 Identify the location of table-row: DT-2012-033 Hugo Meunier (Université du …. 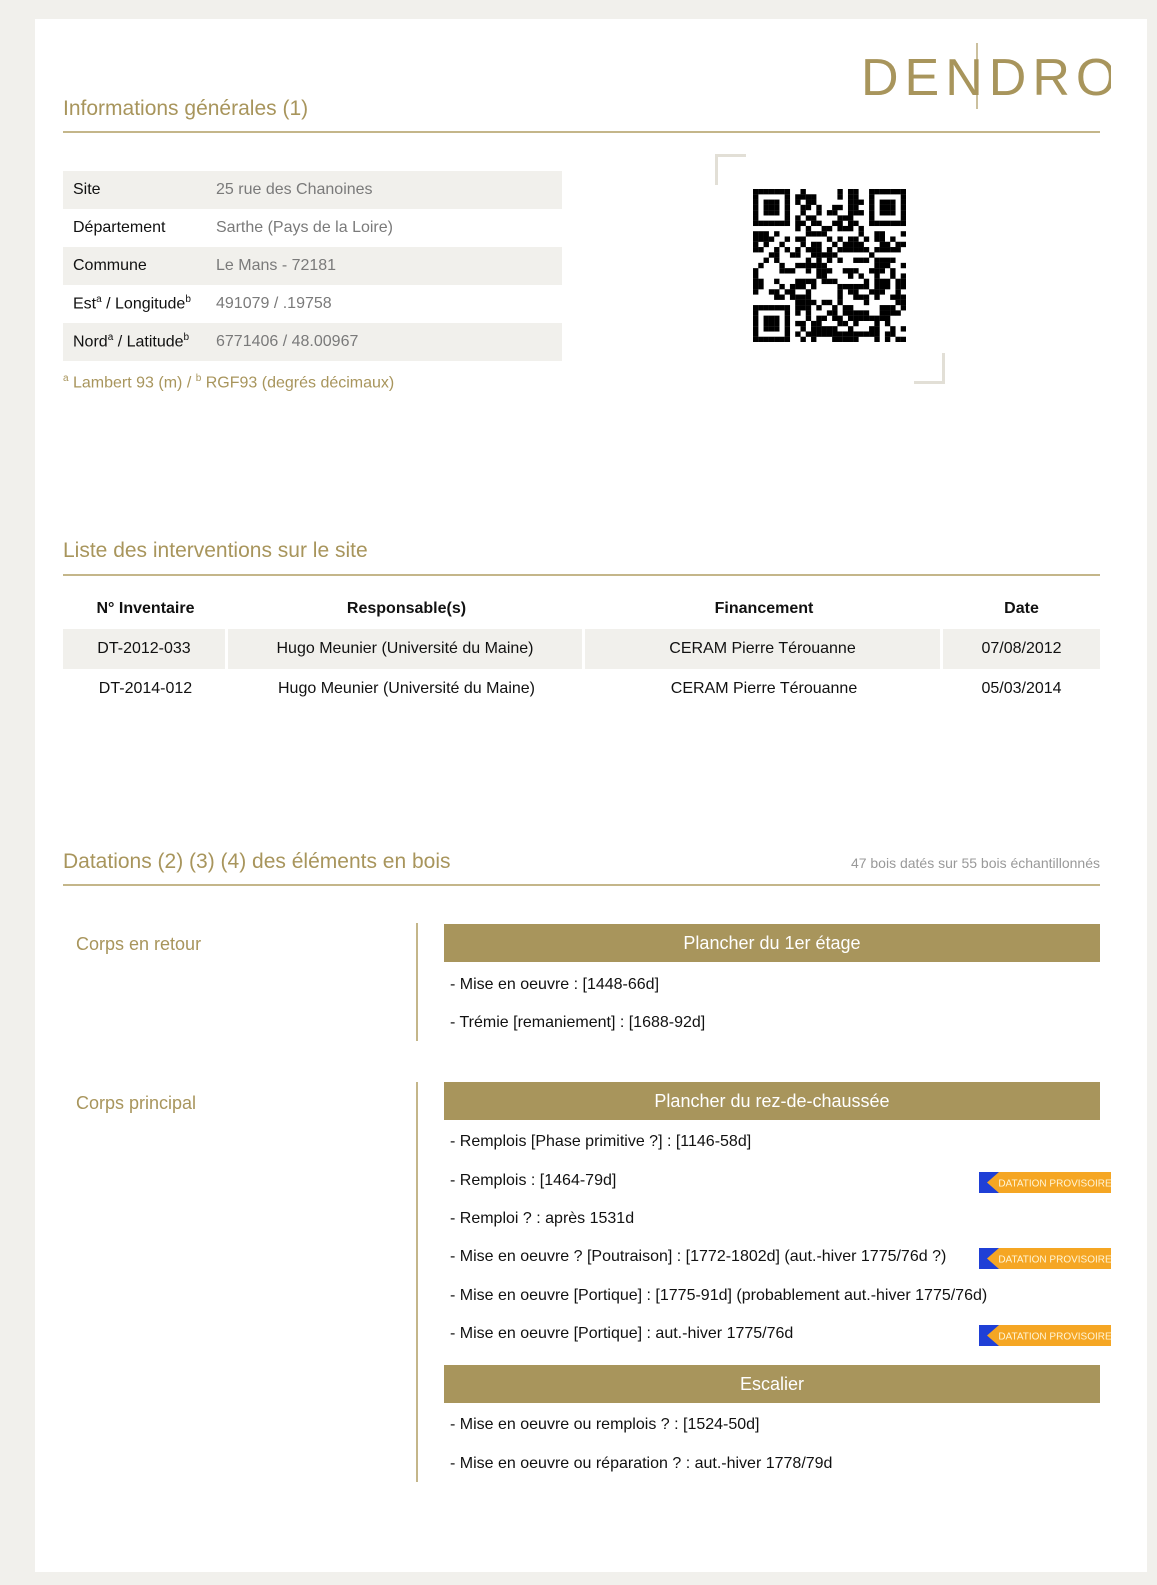
(581, 649).